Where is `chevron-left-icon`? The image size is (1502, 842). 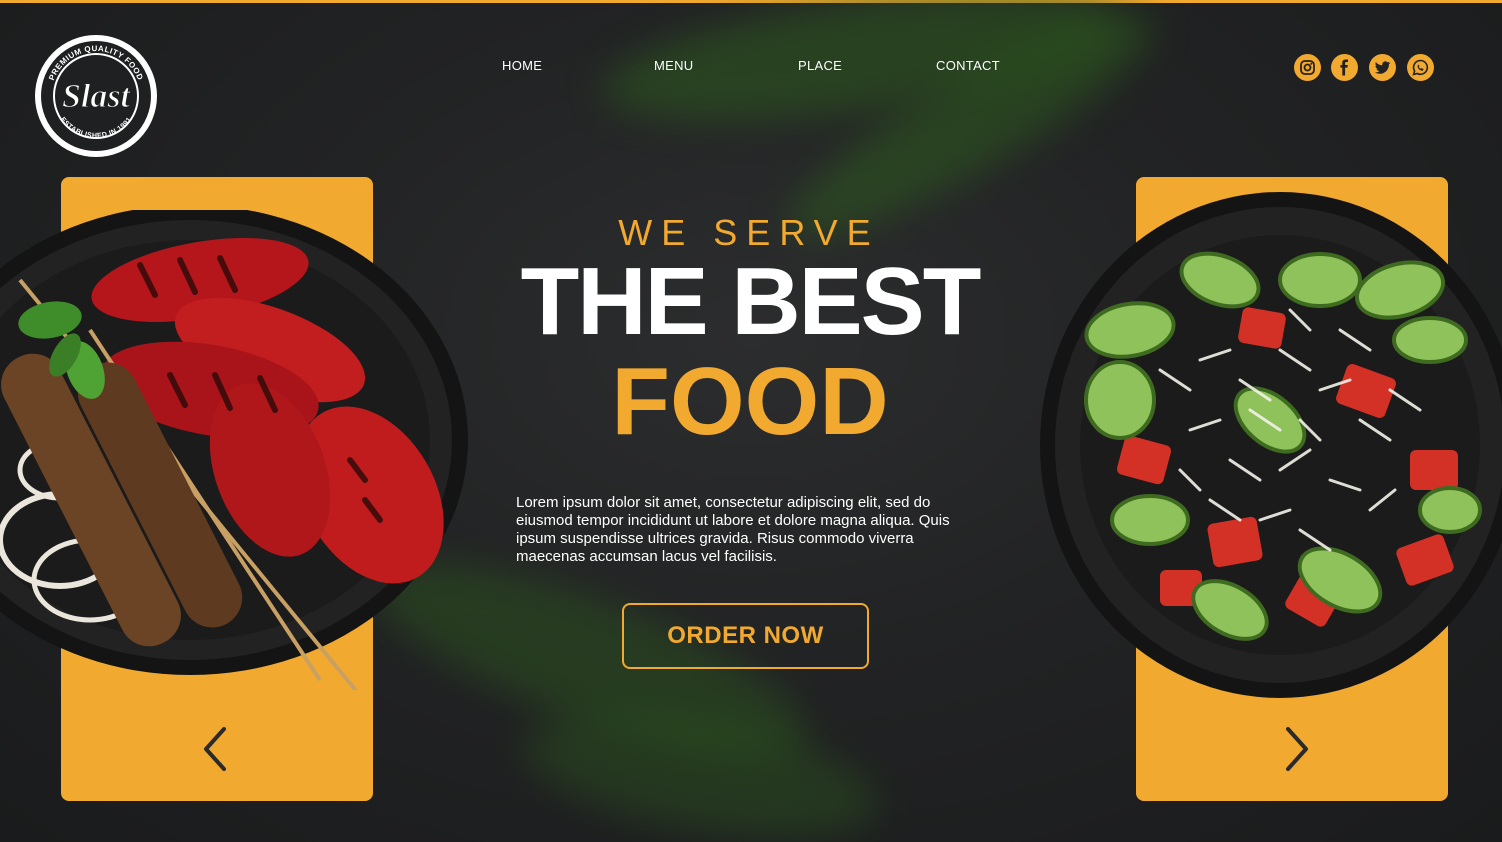 chevron-left-icon is located at coordinates (215, 749).